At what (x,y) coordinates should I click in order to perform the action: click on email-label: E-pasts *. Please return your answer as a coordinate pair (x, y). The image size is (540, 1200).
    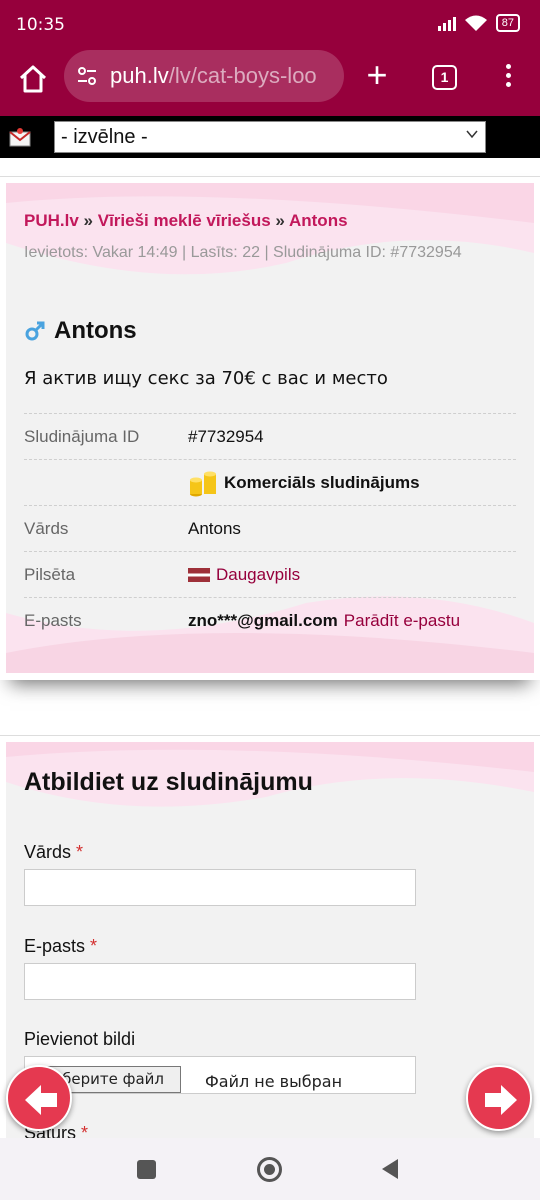
    Looking at the image, I should click on (60, 946).